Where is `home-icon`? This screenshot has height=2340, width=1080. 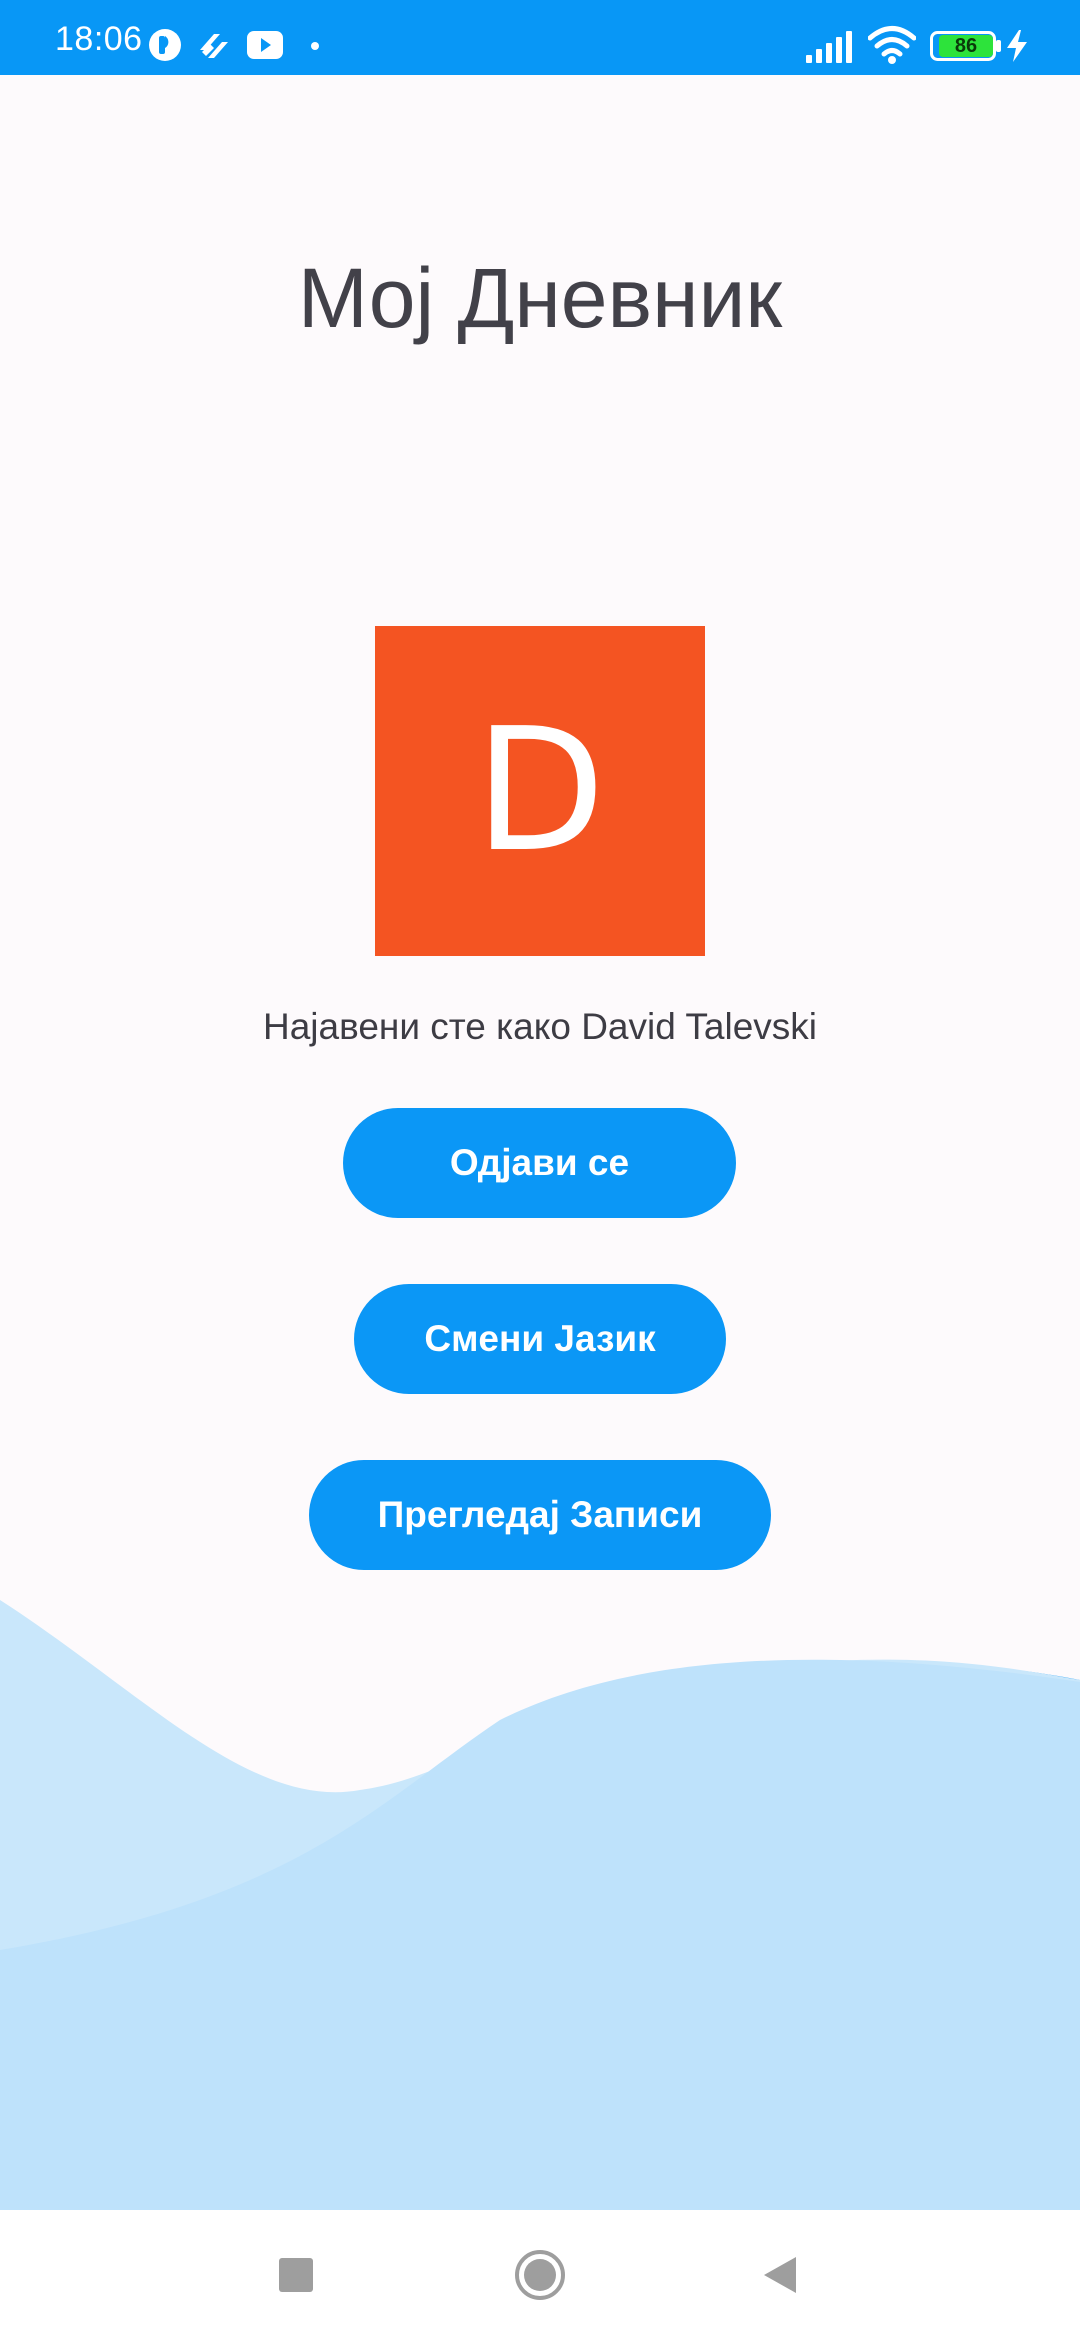
home-icon is located at coordinates (540, 2275).